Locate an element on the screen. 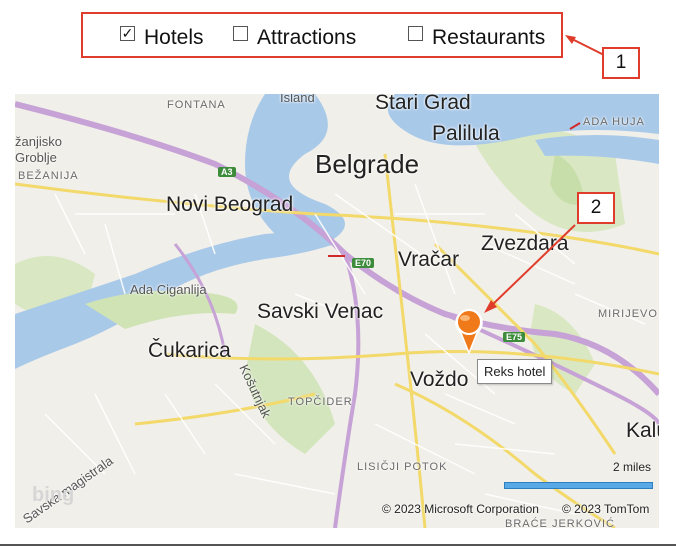  callout-2: 2 is located at coordinates (596, 208).